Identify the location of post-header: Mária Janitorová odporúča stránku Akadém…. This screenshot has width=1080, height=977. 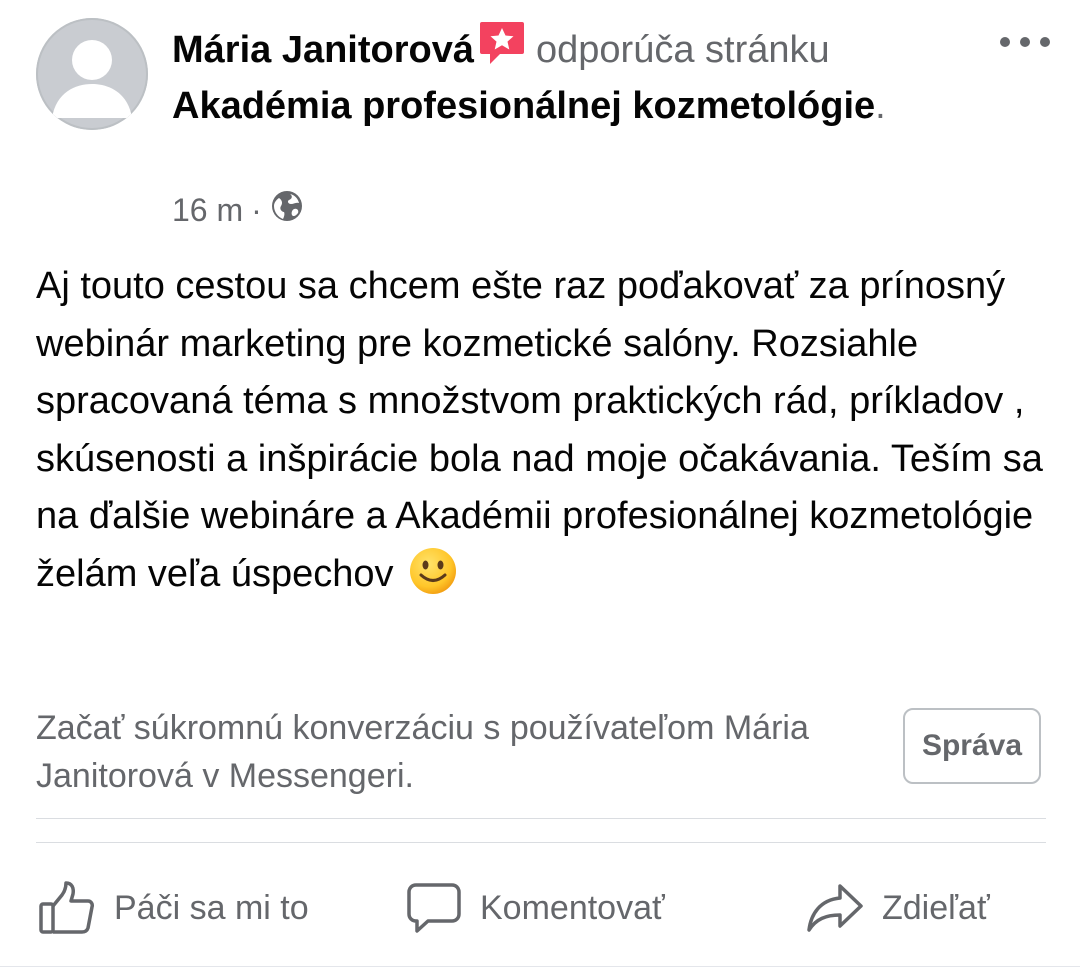
(577, 76).